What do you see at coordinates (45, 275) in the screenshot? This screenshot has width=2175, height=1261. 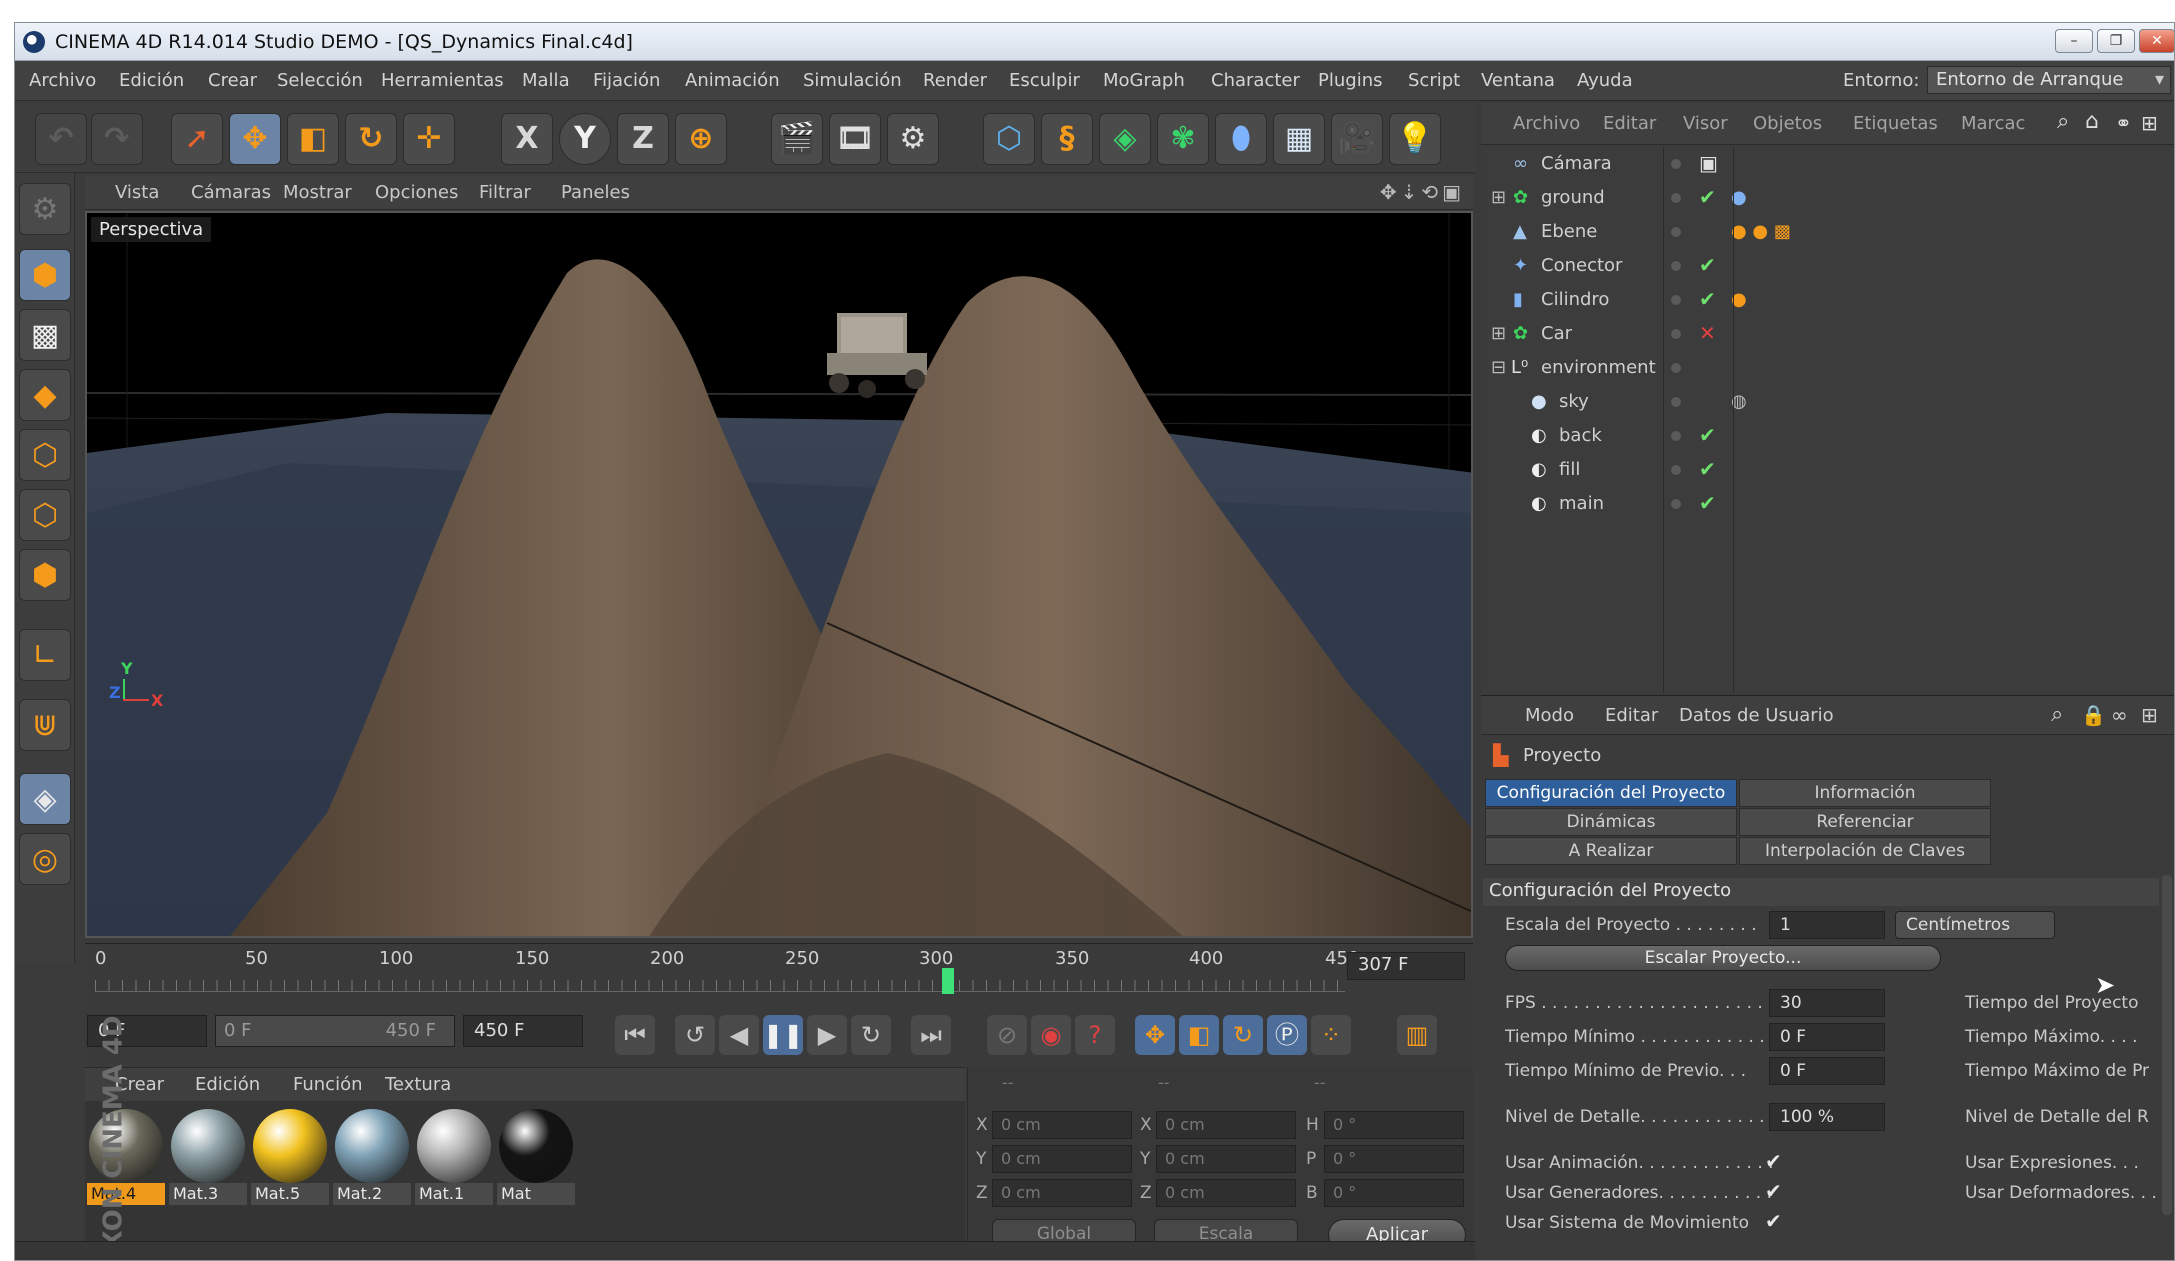 I see `model-mode-icon: ⬢` at bounding box center [45, 275].